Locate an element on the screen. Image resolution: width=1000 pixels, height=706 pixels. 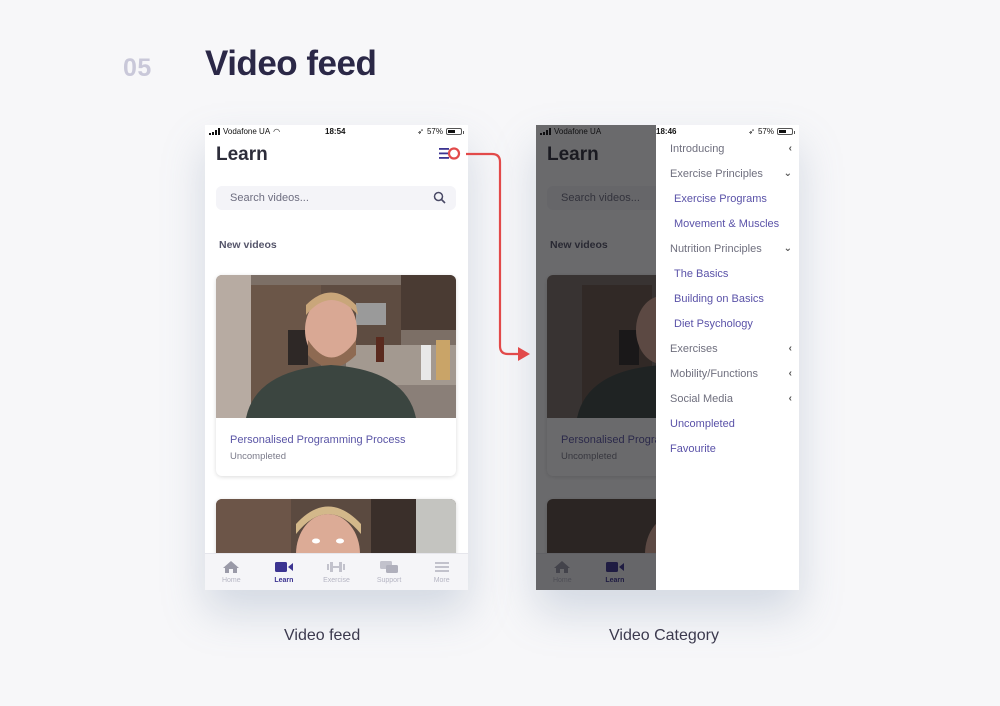
drawer-item-exercises: Exercises ‹ is located at coordinates (731, 349).